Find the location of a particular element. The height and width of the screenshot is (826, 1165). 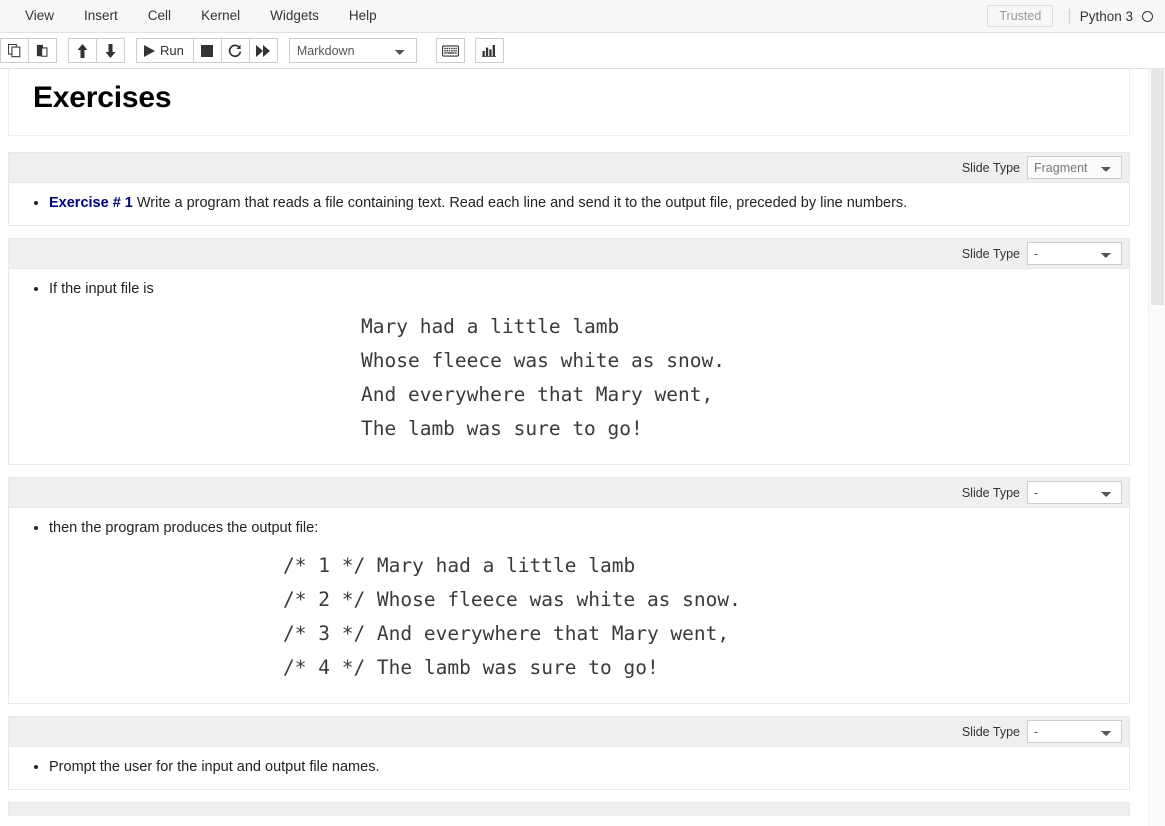

menubar-right-group: Trusted | Python 3 is located at coordinates (1073, 16).